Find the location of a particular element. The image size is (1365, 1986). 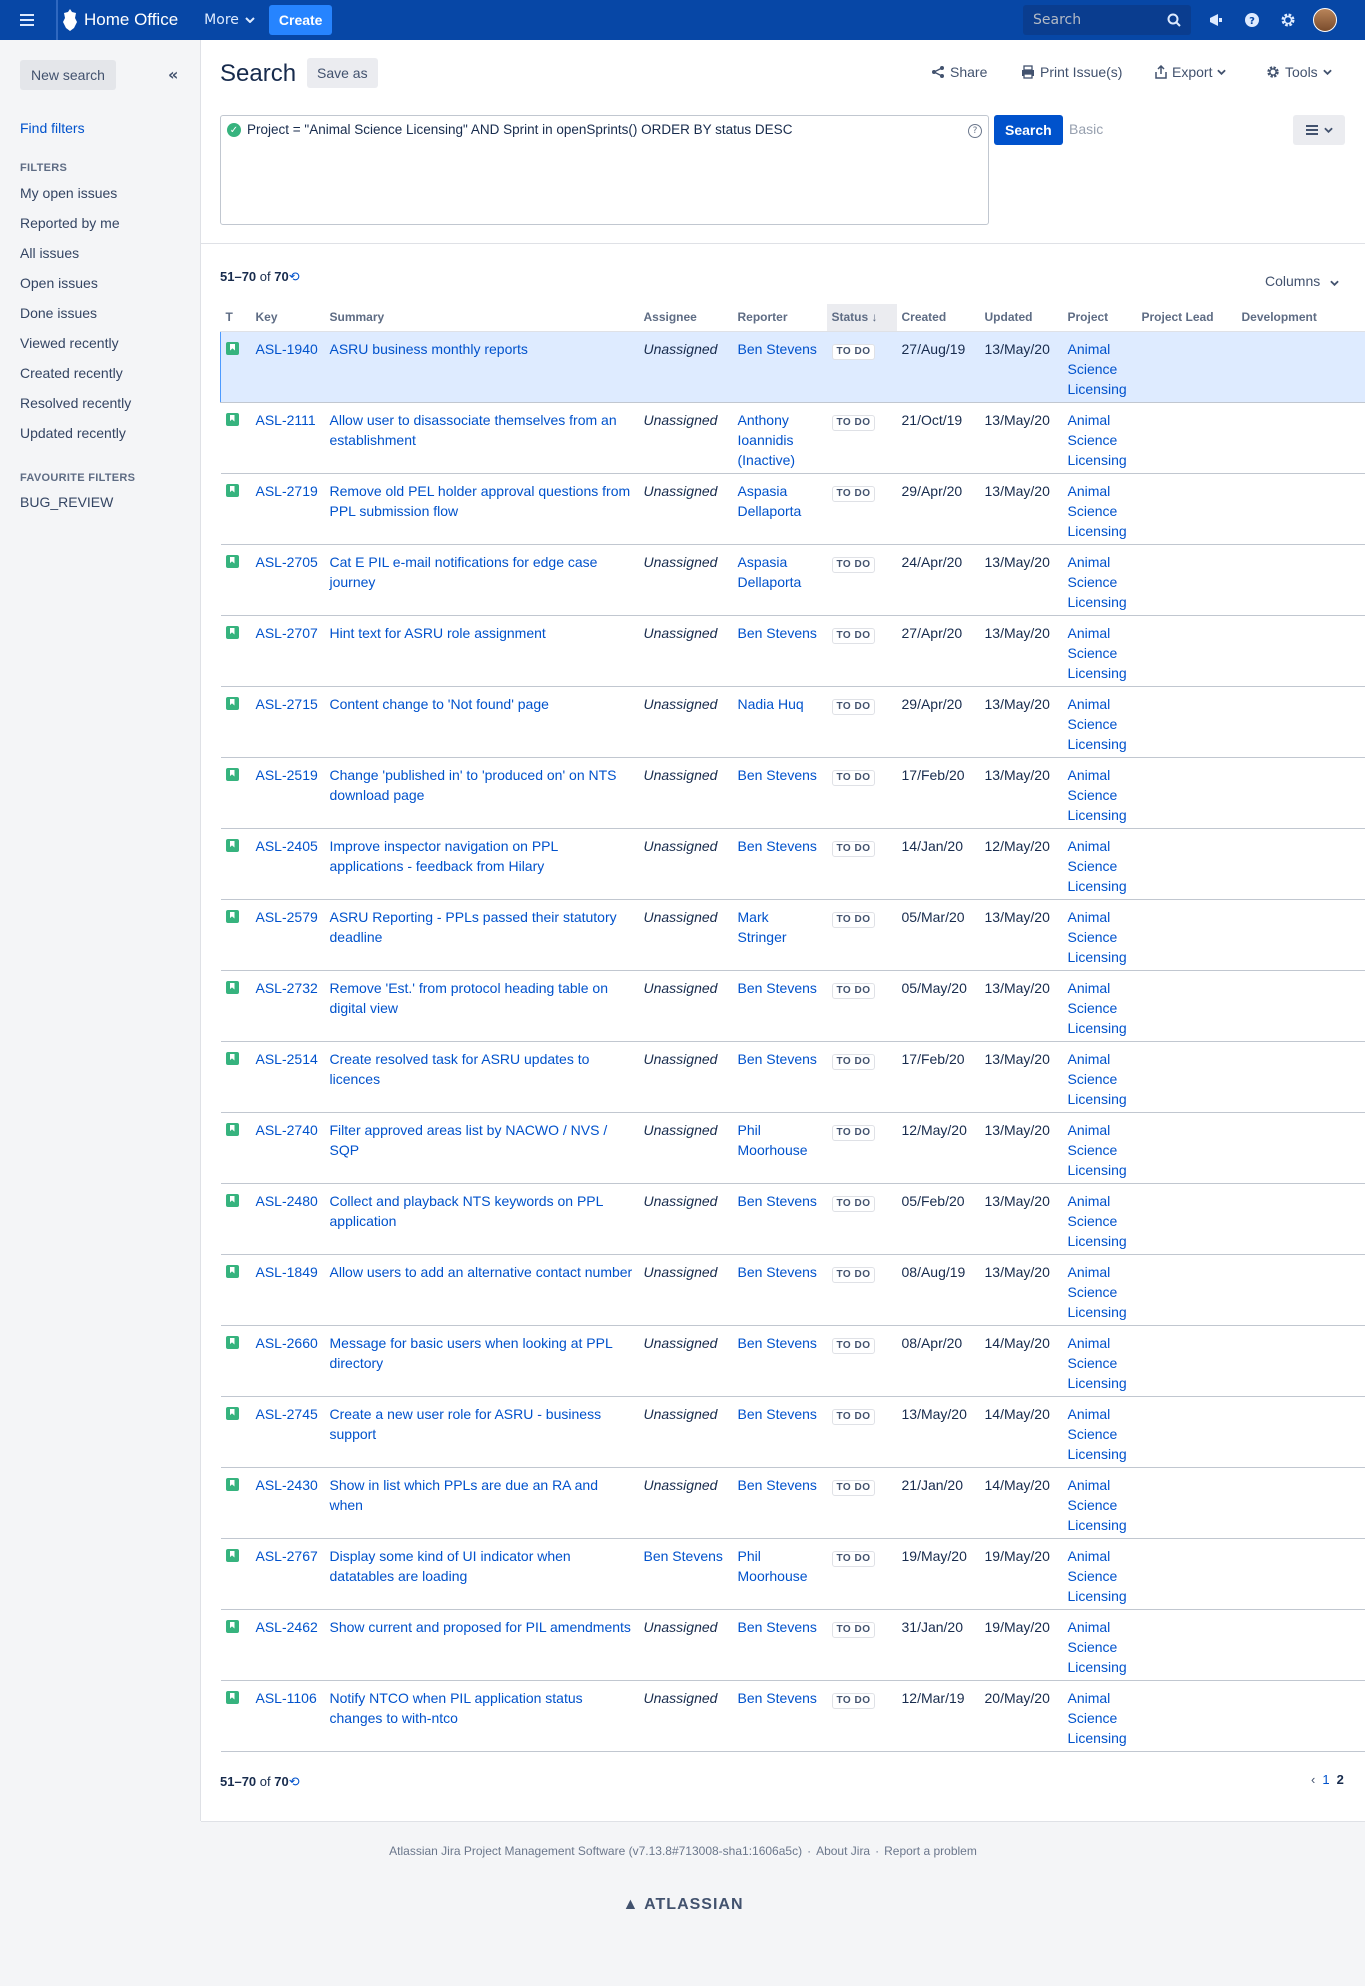

search-button: Search is located at coordinates (1028, 130).